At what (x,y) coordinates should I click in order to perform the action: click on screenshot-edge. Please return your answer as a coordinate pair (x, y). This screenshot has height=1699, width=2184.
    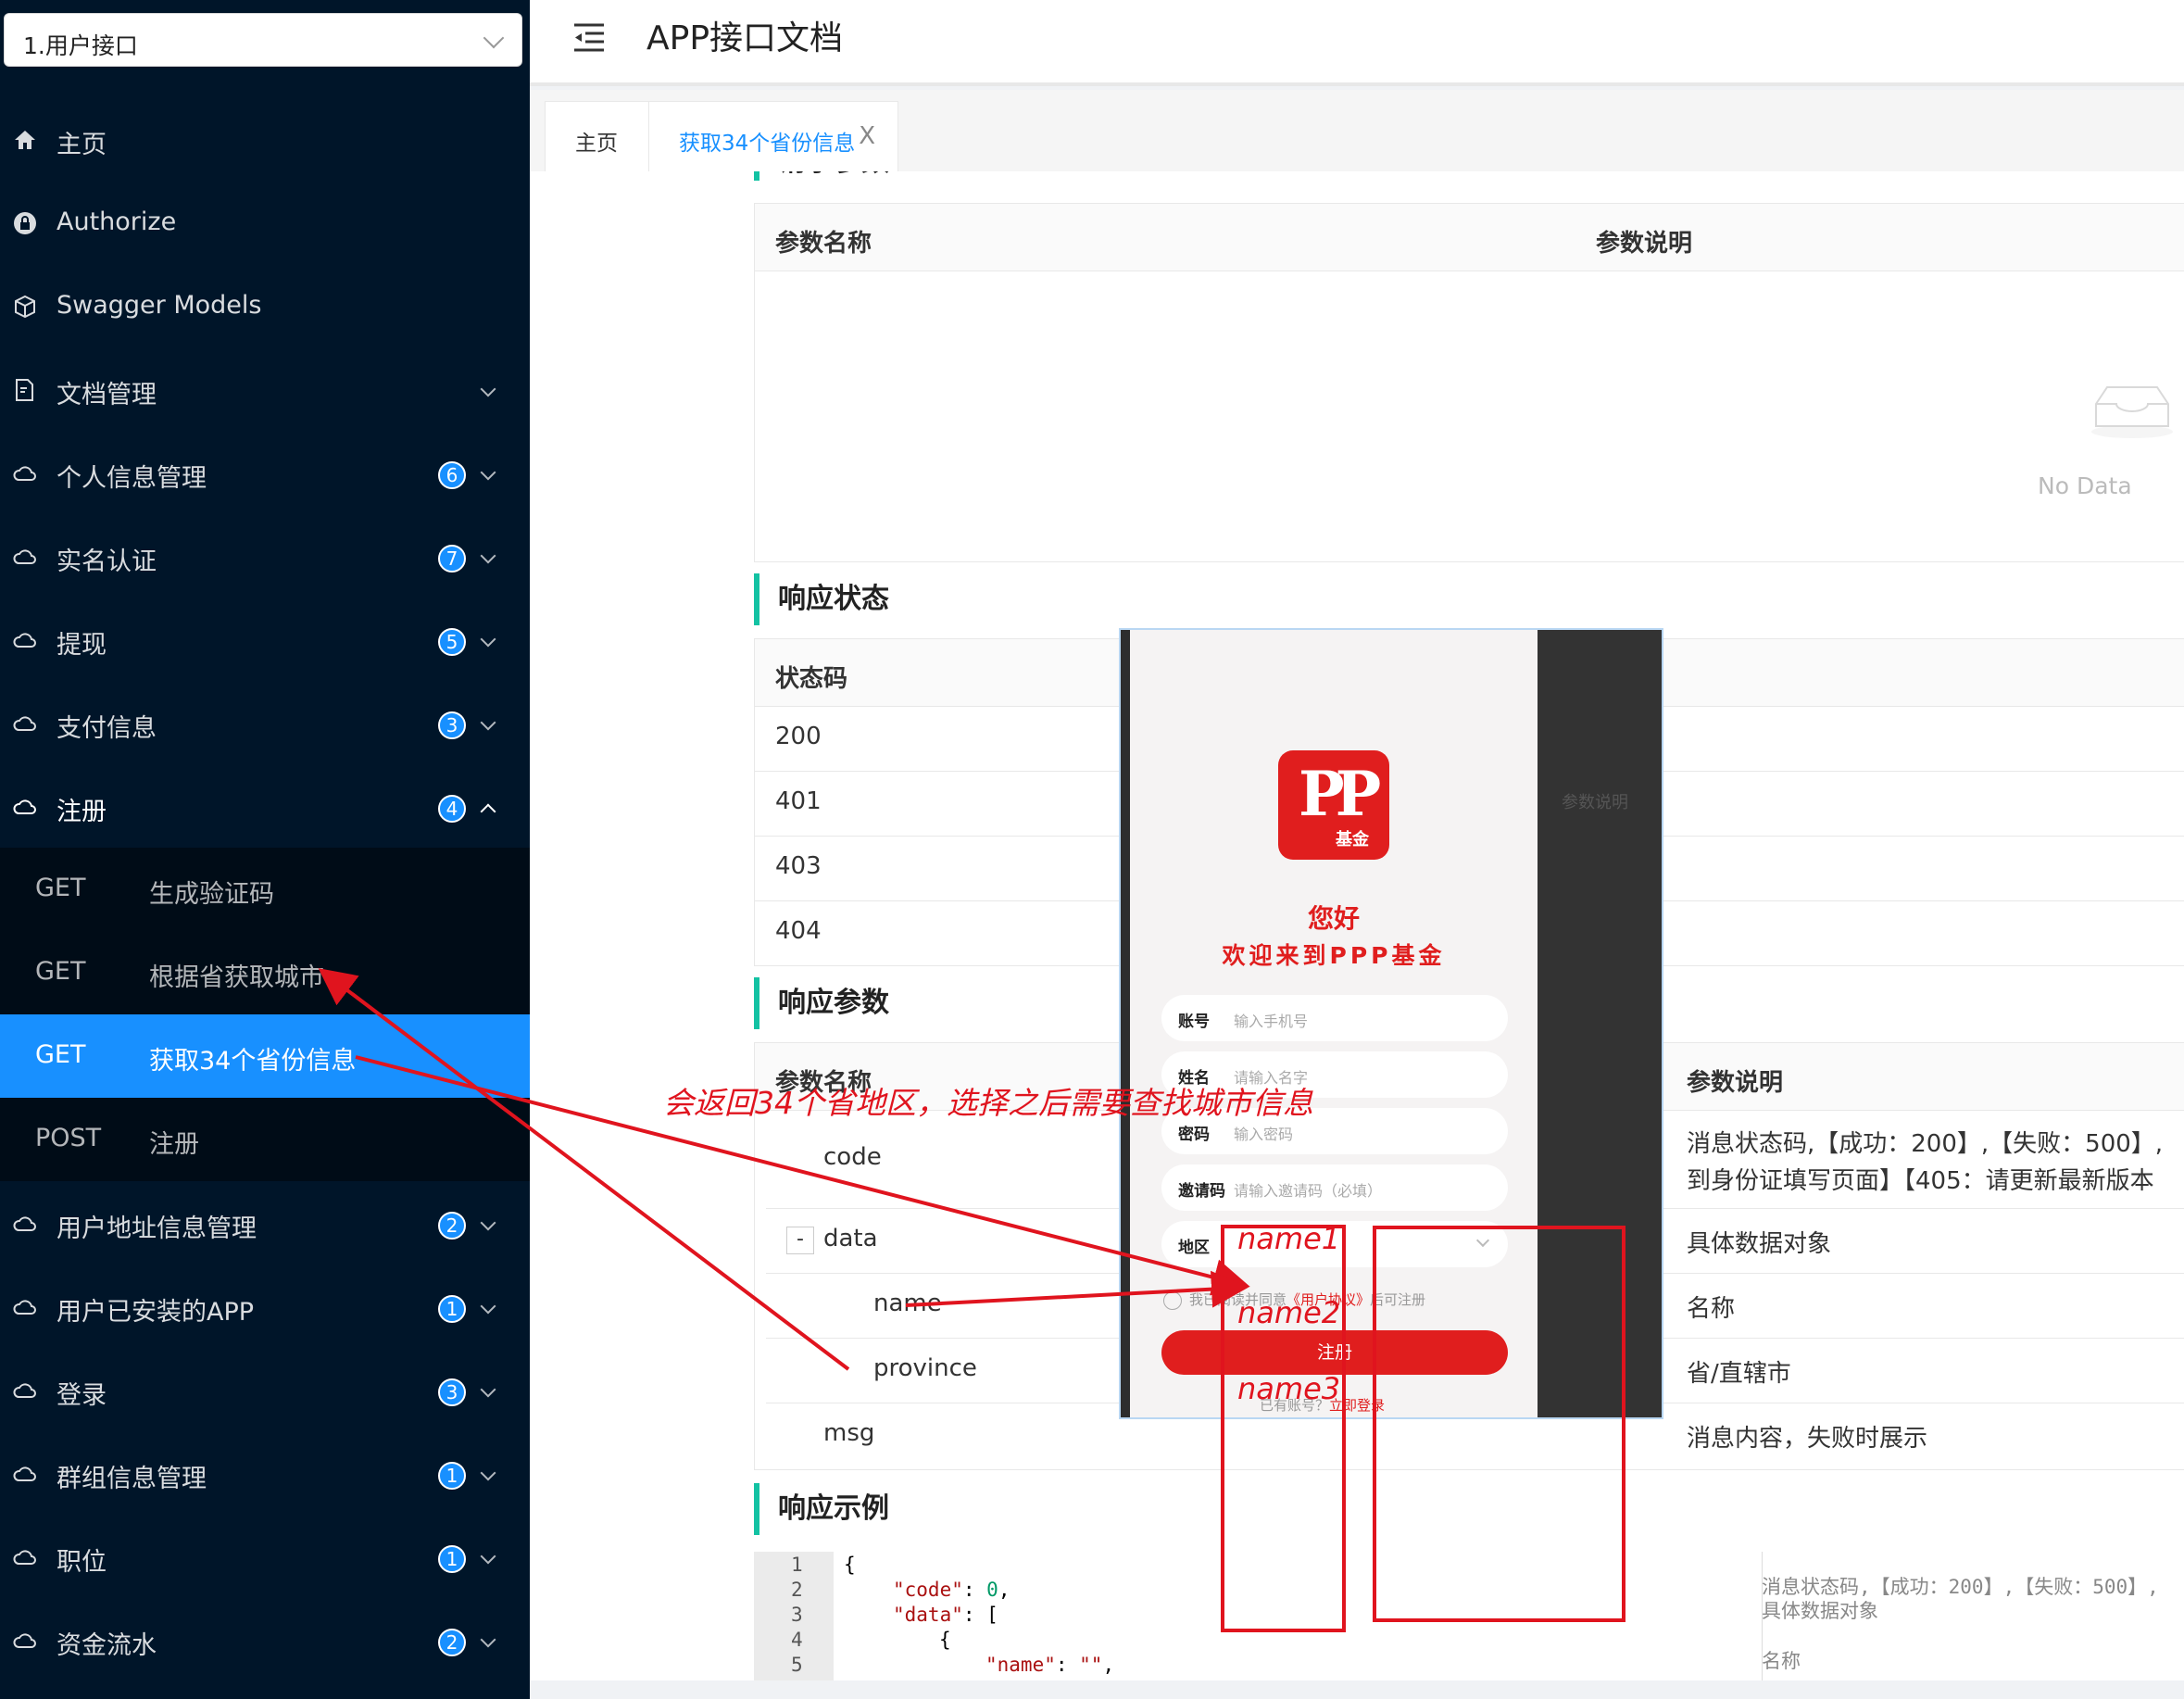
    Looking at the image, I should click on (1125, 1023).